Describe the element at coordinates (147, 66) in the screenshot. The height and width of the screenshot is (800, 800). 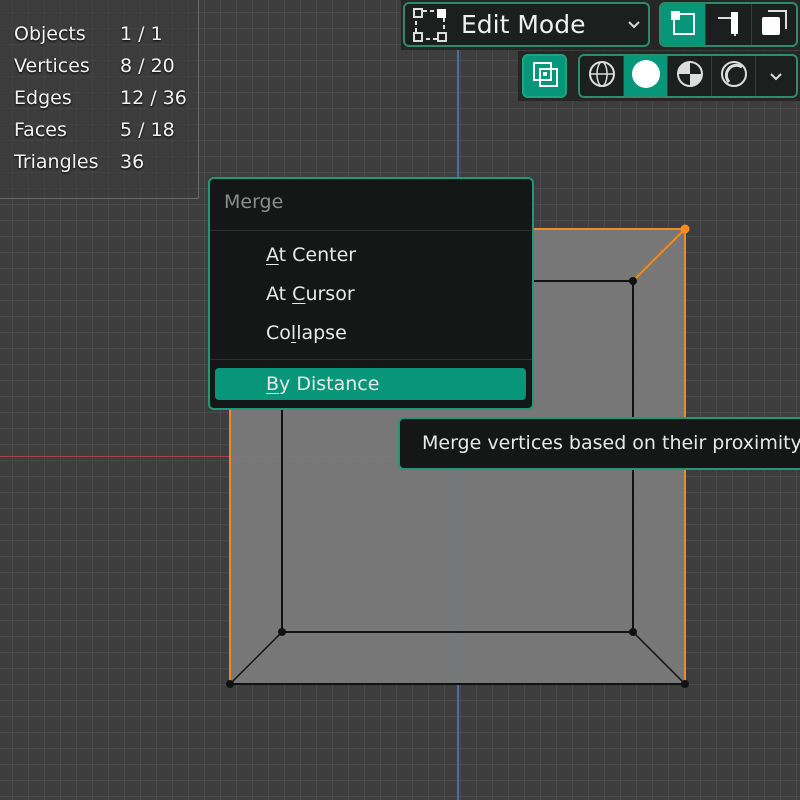
I see `stat-value: 8 / 20` at that location.